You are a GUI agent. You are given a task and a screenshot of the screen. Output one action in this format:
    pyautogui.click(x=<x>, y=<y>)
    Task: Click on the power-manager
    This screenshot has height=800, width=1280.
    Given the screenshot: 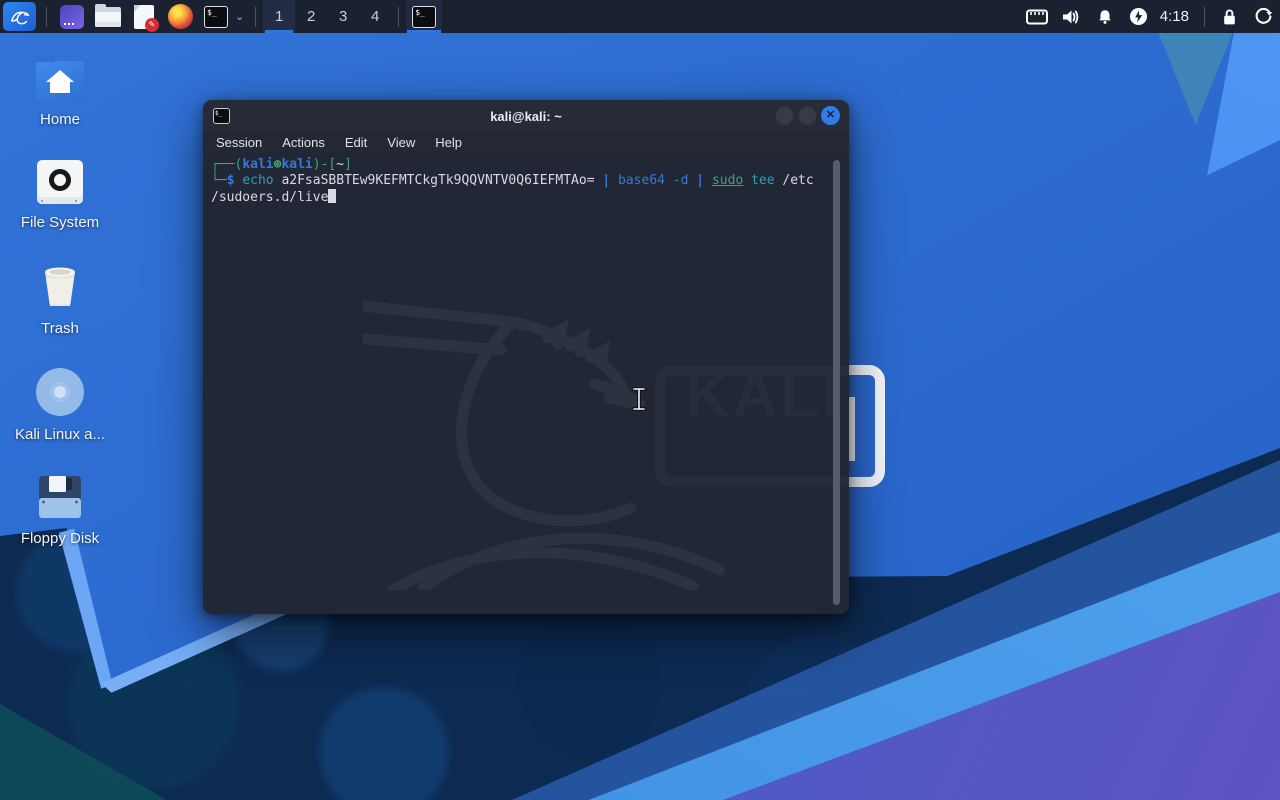 What is the action you would take?
    pyautogui.click(x=1139, y=16)
    